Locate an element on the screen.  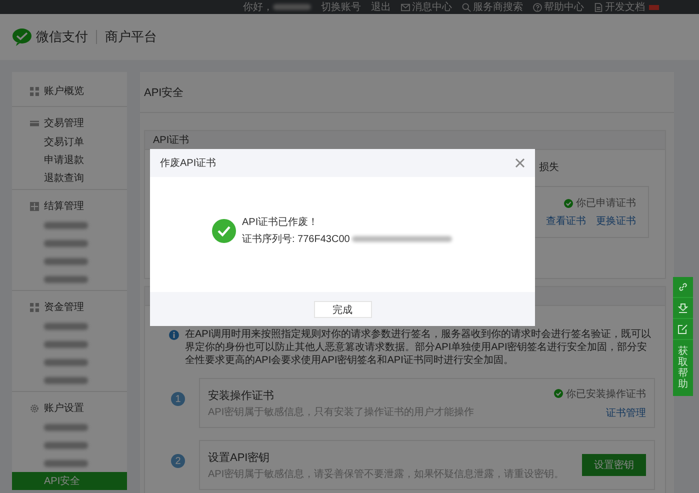
info-icon is located at coordinates (174, 335).